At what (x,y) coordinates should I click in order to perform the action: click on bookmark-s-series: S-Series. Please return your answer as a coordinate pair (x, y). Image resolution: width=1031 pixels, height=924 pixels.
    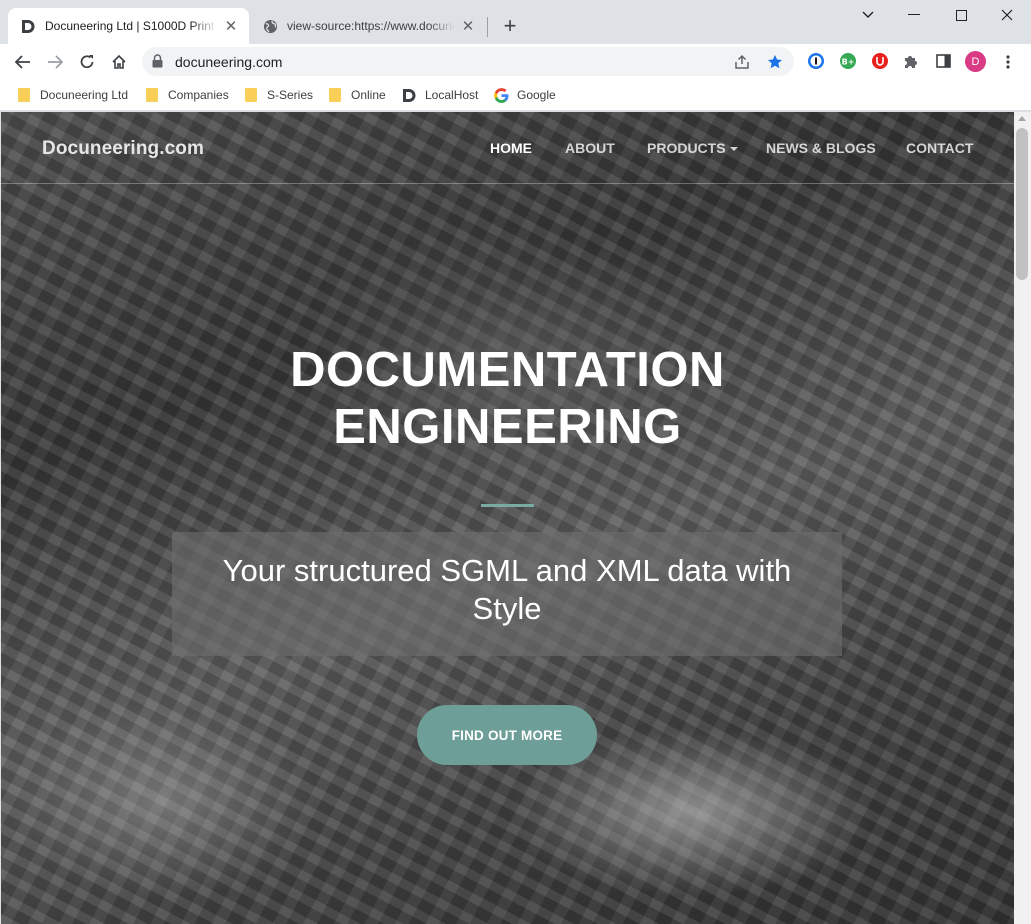
    Looking at the image, I should click on (278, 95).